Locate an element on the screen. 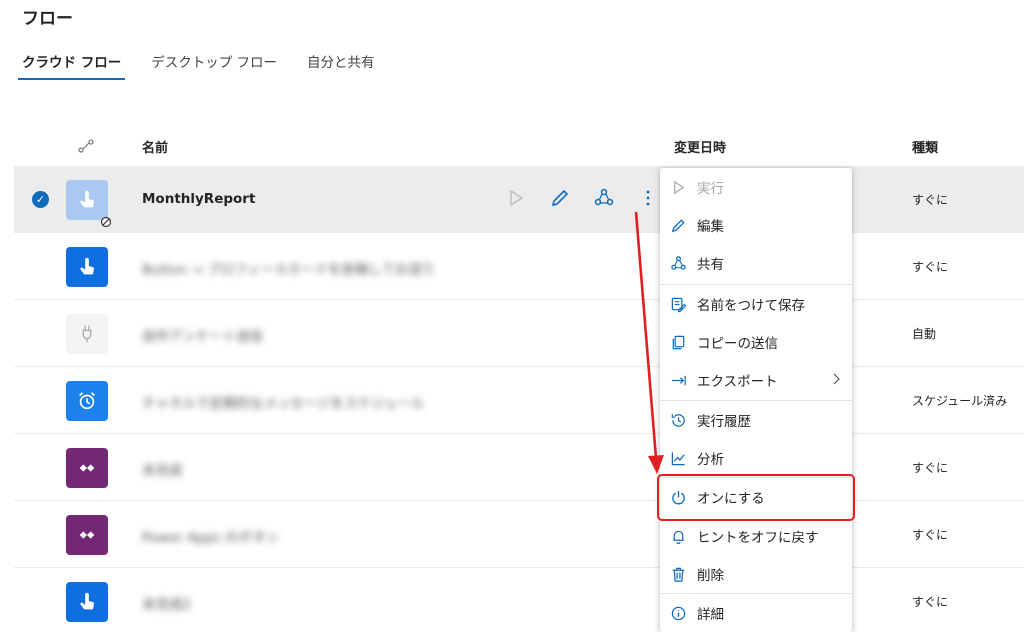  bell-icon is located at coordinates (678, 536).